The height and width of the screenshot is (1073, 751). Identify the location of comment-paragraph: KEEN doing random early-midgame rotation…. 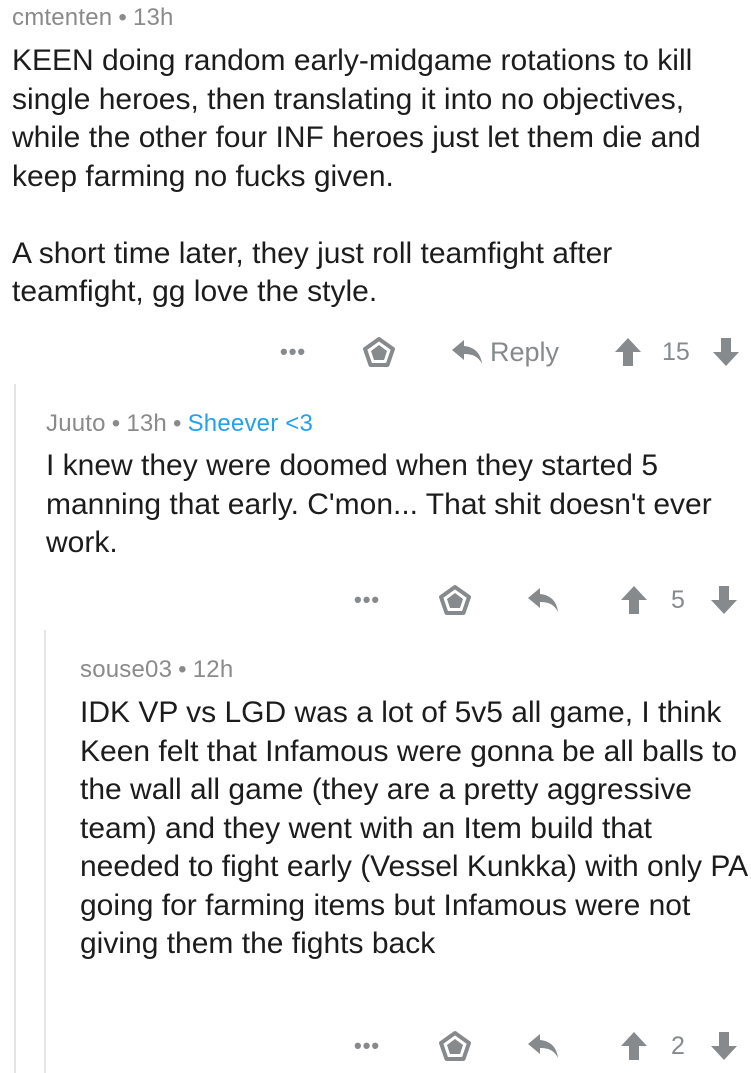
(356, 118).